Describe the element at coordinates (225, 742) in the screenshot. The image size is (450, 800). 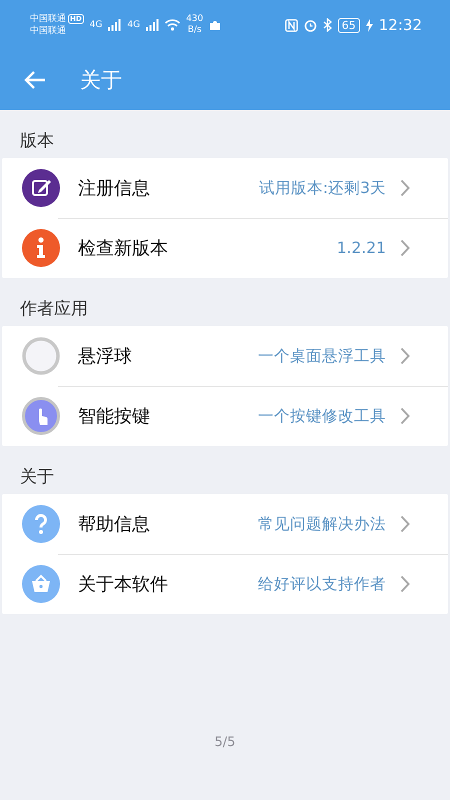
I see `page-indicator: 5/5` at that location.